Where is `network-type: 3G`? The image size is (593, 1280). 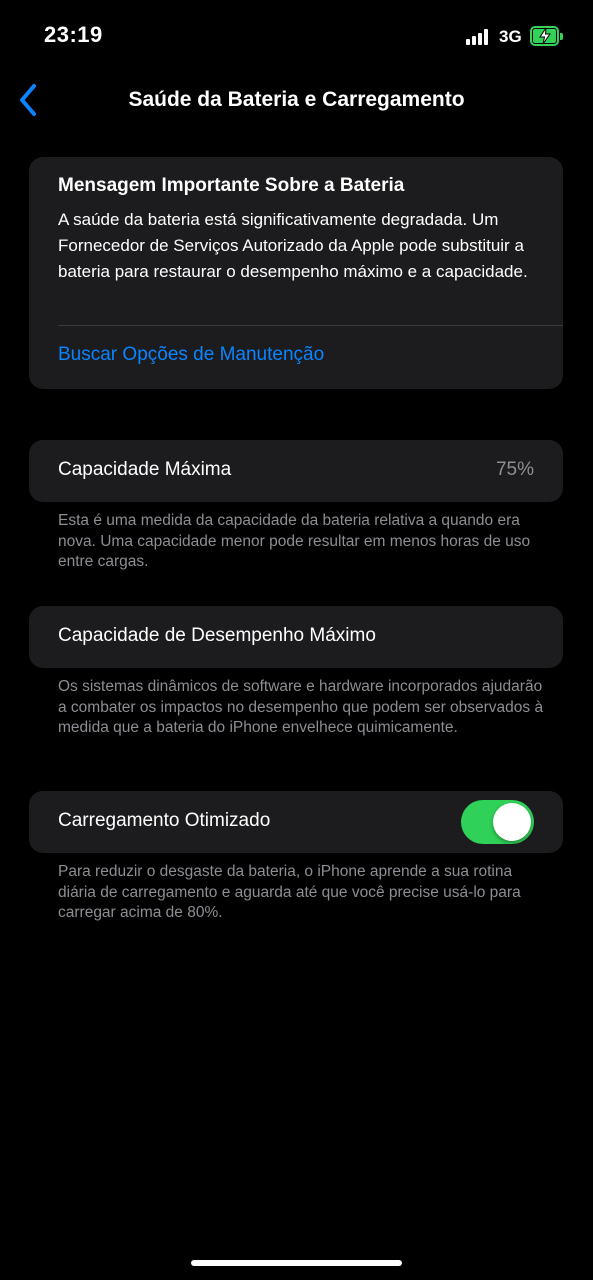 network-type: 3G is located at coordinates (510, 36).